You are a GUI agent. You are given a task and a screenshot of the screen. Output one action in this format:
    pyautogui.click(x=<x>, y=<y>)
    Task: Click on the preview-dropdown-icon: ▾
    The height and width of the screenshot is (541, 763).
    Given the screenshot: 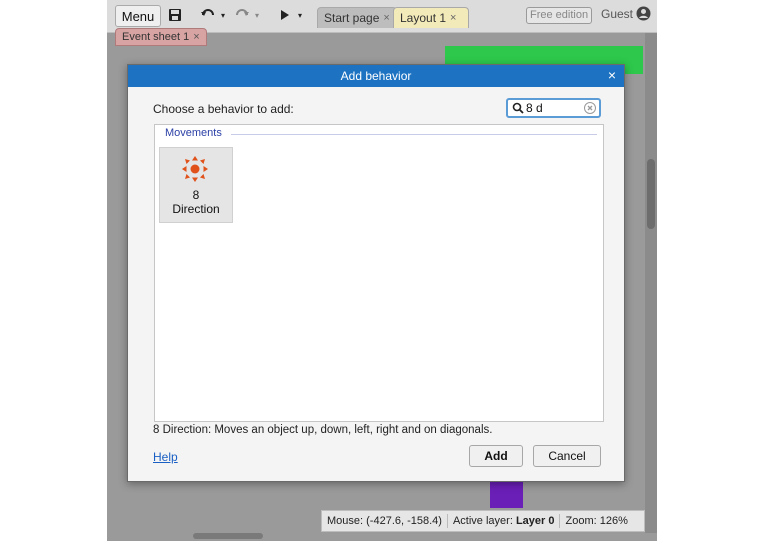 What is the action you would take?
    pyautogui.click(x=300, y=15)
    